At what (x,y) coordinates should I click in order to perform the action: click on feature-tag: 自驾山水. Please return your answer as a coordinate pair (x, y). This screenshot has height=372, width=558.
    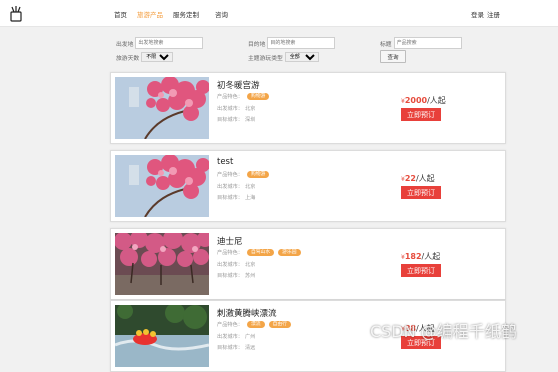
    Looking at the image, I should click on (260, 252).